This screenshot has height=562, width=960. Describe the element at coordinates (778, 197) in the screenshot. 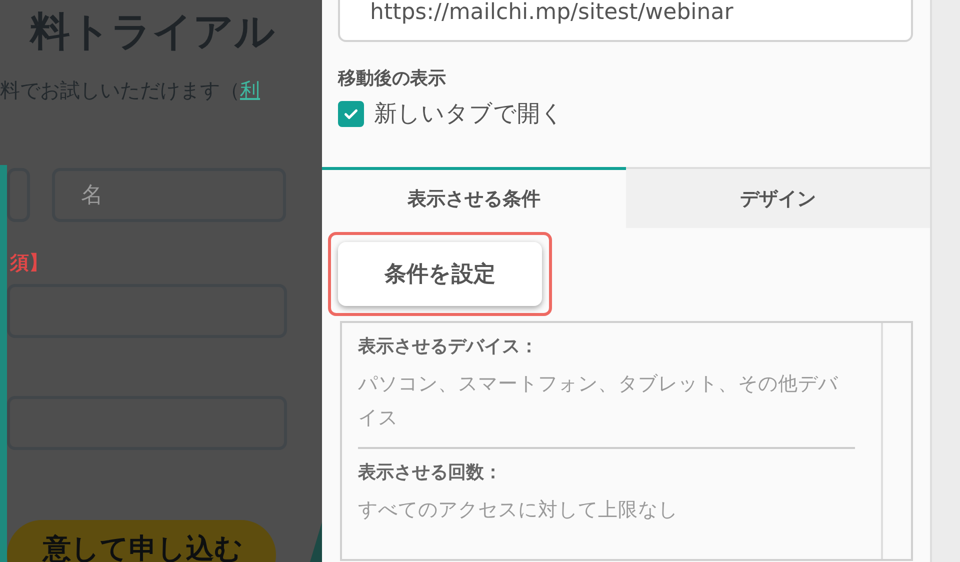

I see `tab: デザイン` at that location.